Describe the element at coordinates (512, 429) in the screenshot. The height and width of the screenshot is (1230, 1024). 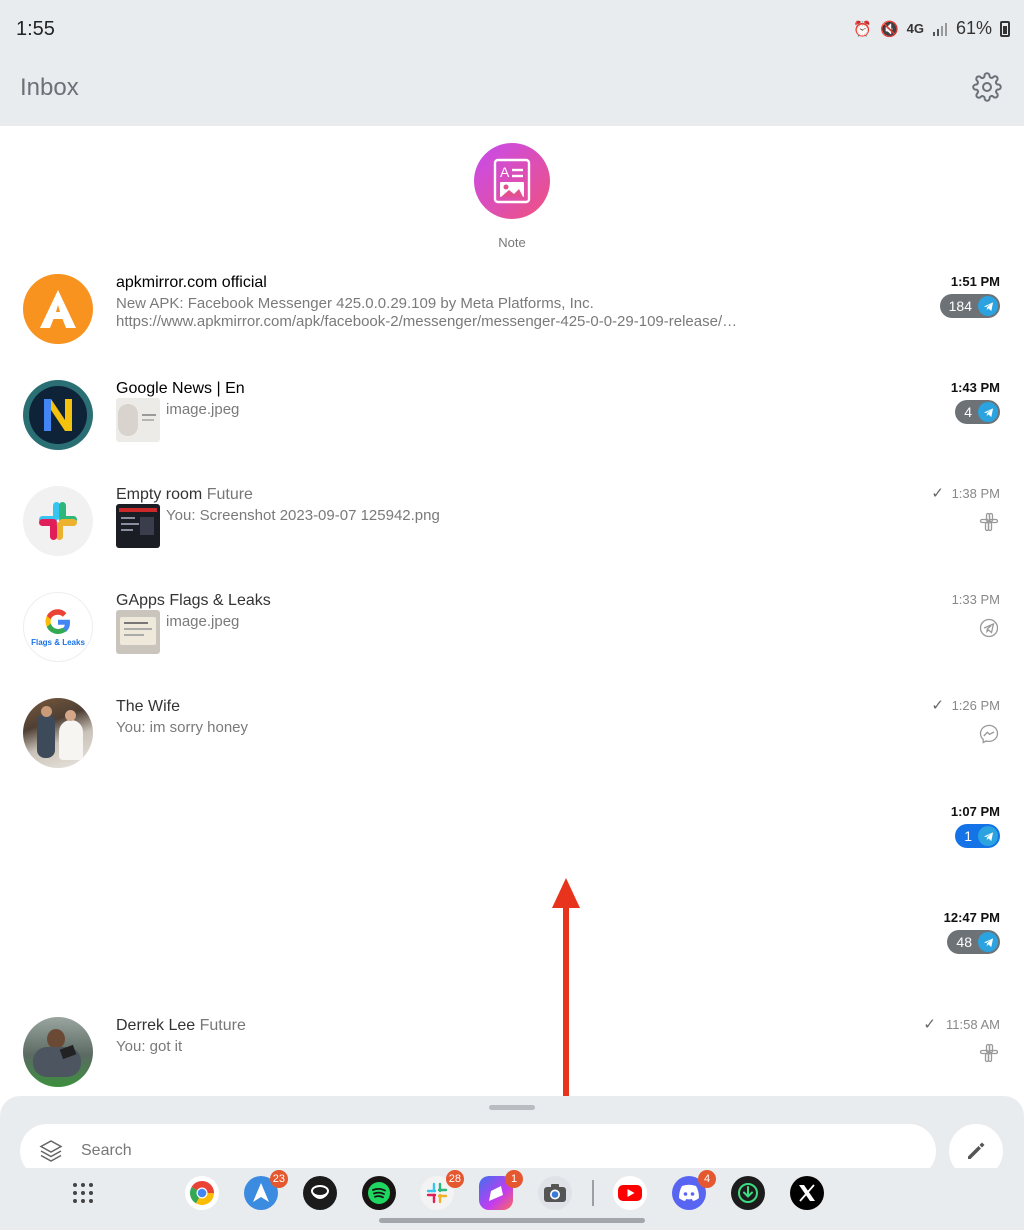
I see `conversation-row: Google News | En image.jpeg 1:43 PM 4` at that location.